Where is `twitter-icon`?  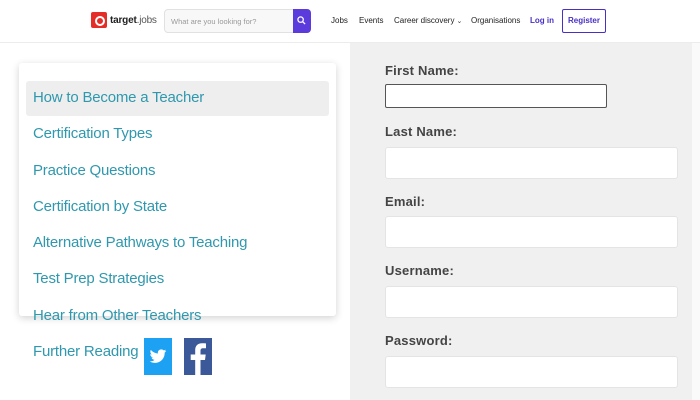 twitter-icon is located at coordinates (158, 356).